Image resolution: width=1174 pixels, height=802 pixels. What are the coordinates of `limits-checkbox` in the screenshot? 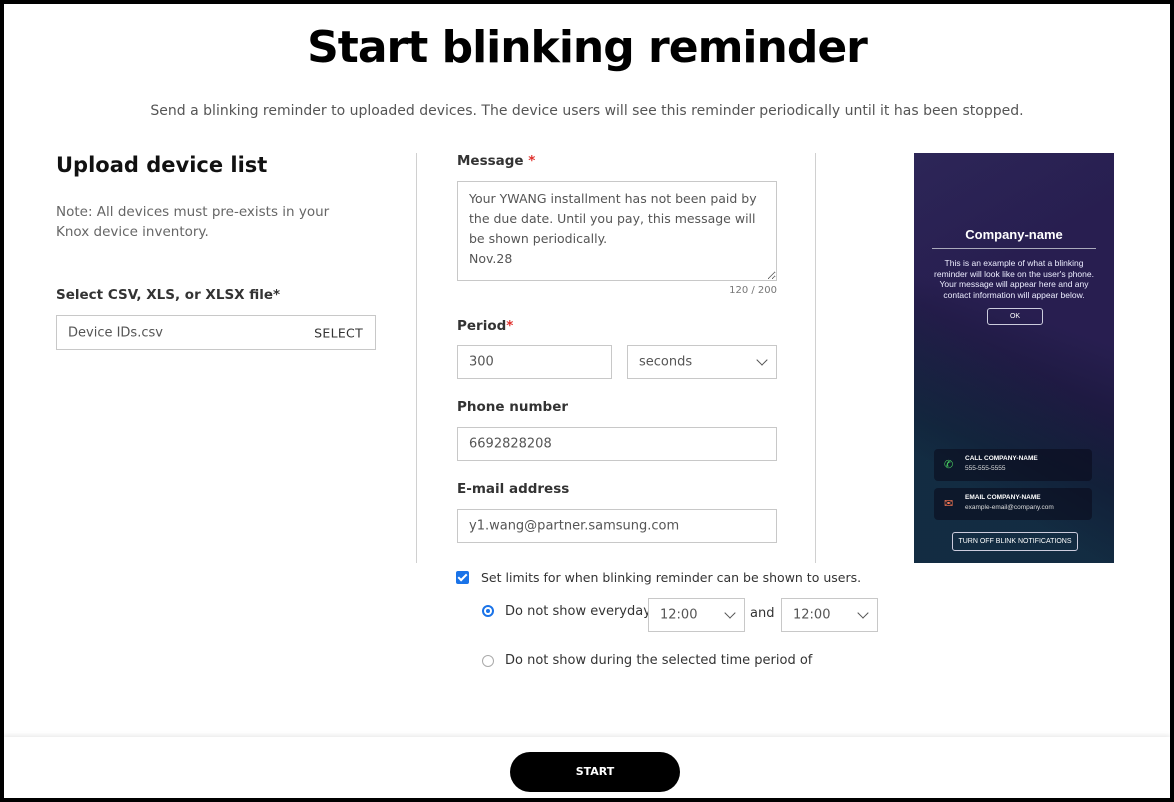 It's located at (462, 577).